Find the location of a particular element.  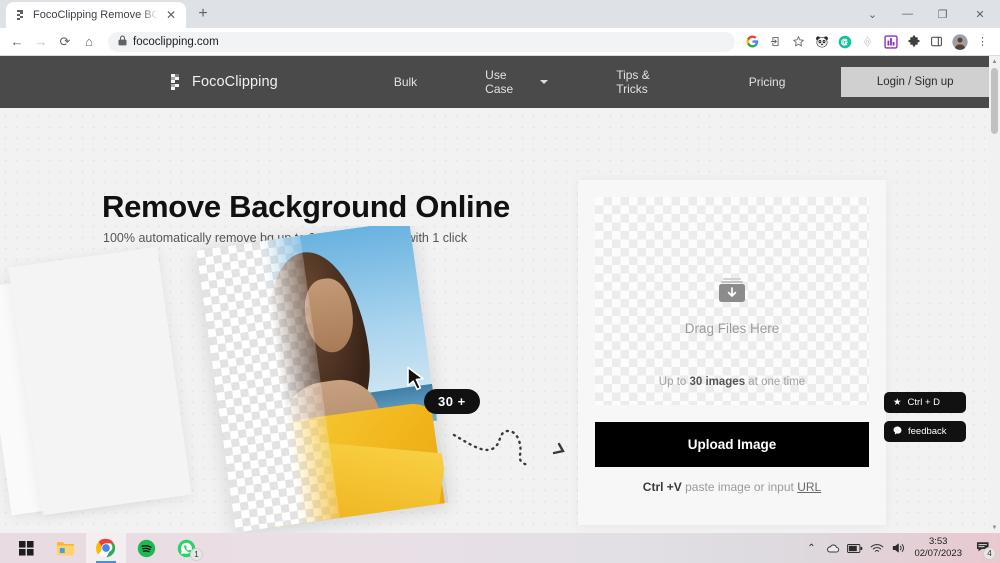

reload-icon: ⟳ is located at coordinates (65, 42).